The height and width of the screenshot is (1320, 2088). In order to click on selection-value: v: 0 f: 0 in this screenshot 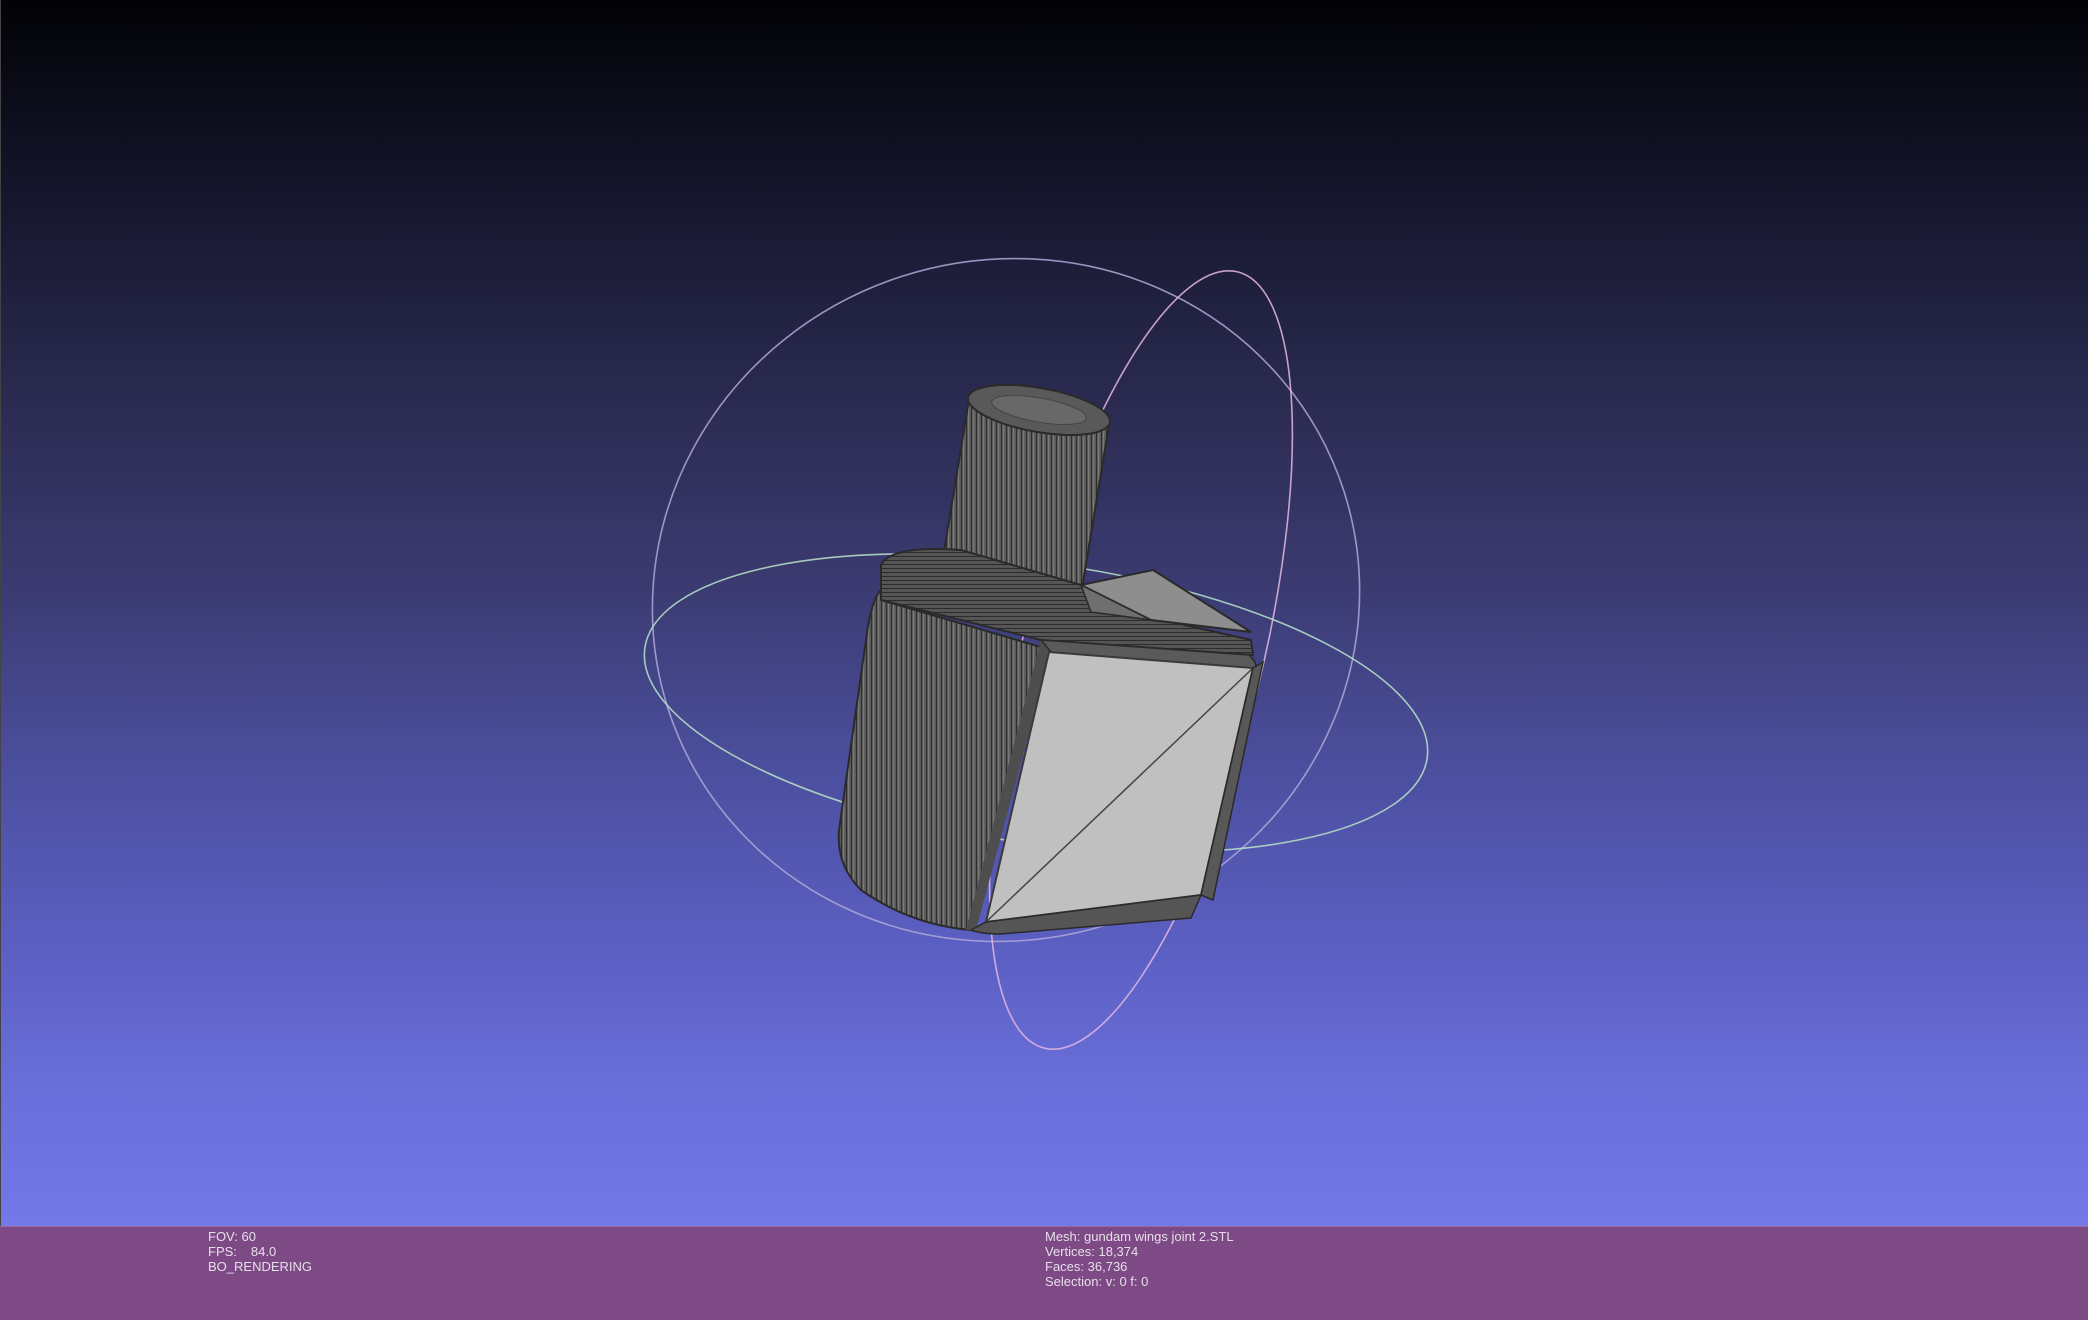, I will do `click(1127, 1281)`.